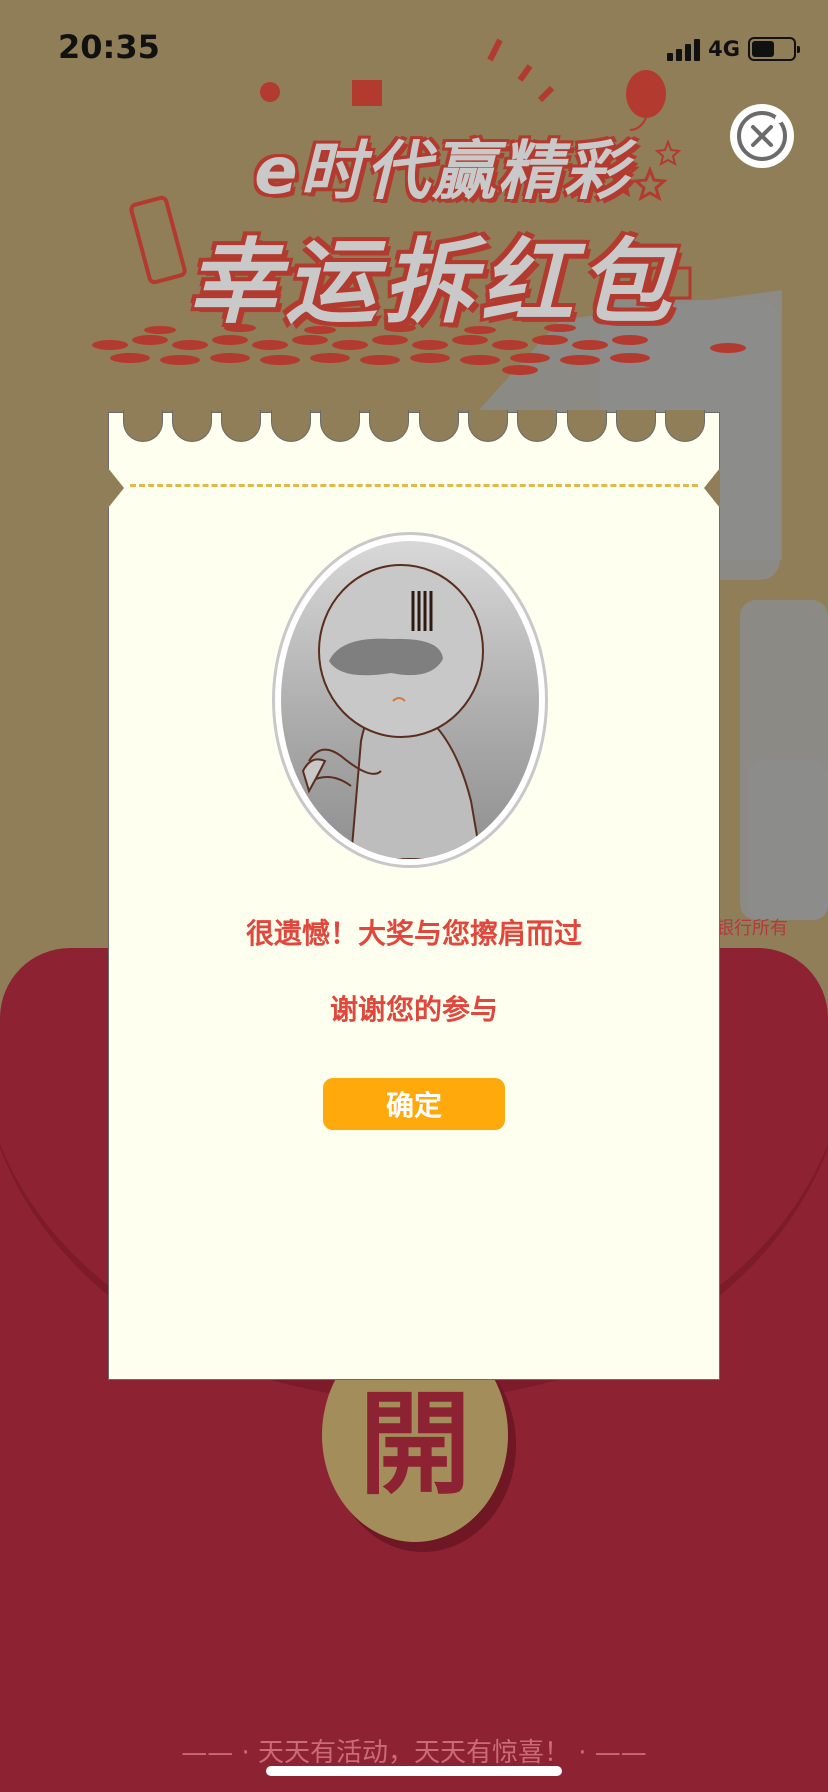 This screenshot has height=1792, width=828. What do you see at coordinates (763, 49) in the screenshot?
I see `battery-fill` at bounding box center [763, 49].